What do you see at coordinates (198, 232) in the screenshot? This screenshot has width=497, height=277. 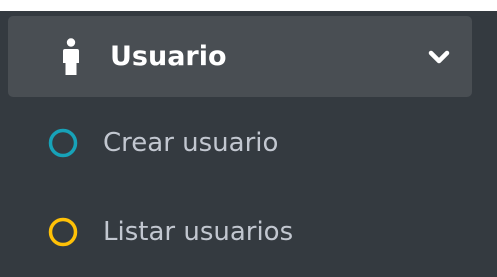 I see `nav-item-label: Listar usuarios` at bounding box center [198, 232].